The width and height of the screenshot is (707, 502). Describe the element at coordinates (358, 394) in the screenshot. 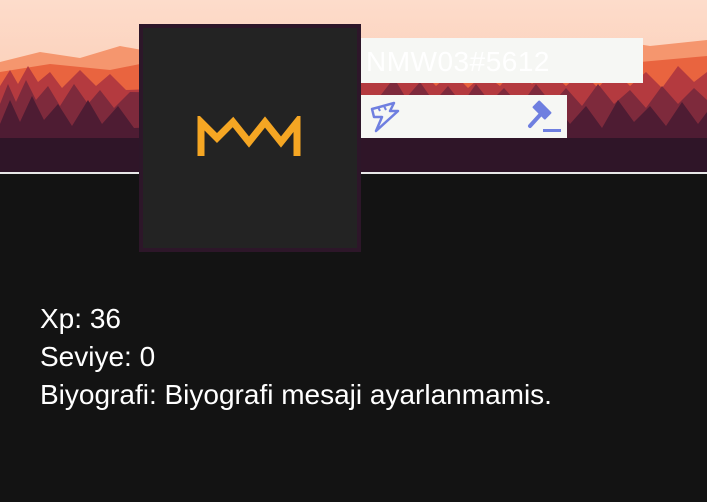

I see `bio-value: Biyografi mesaji ayarlanmamis.` at that location.